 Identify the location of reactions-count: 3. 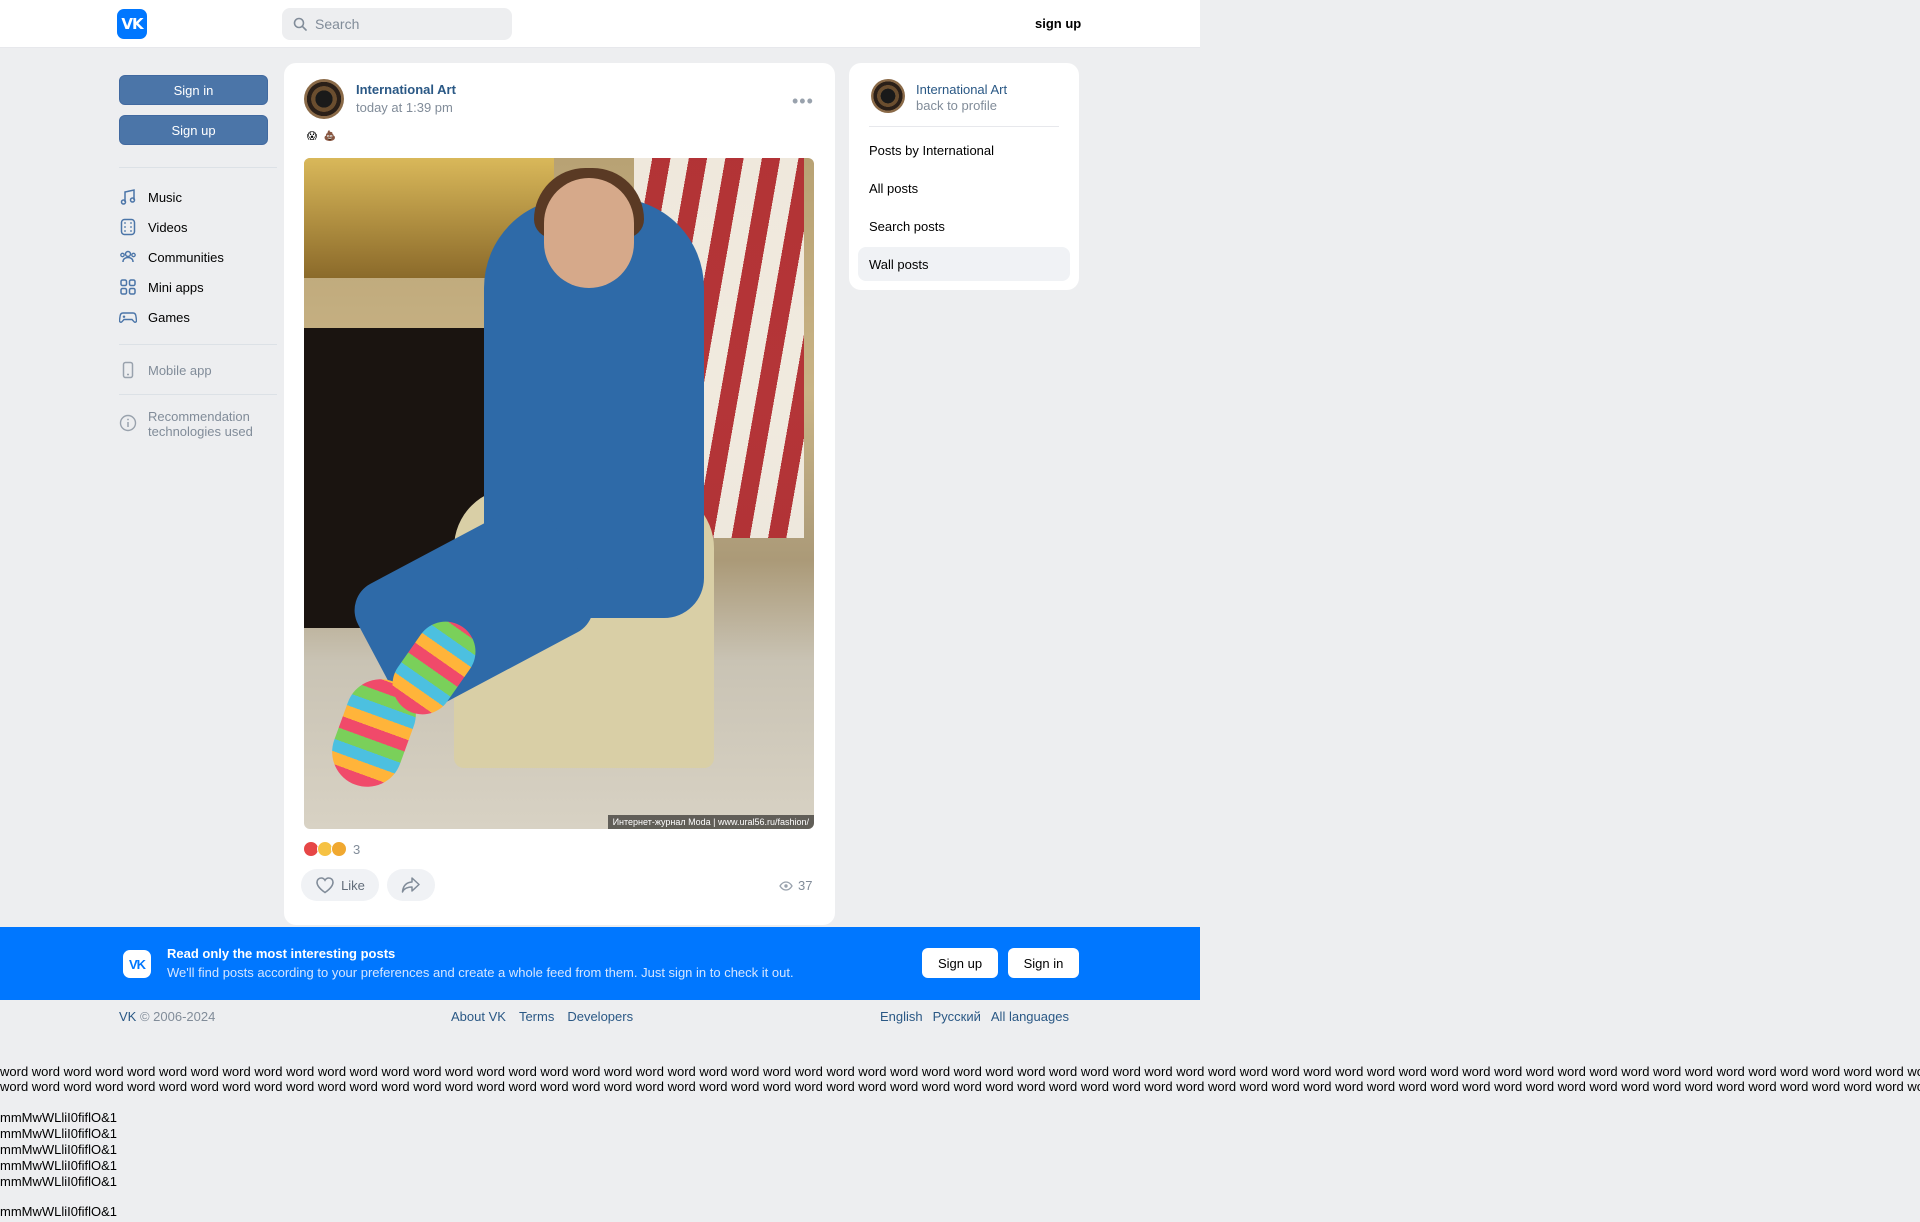
(357, 849).